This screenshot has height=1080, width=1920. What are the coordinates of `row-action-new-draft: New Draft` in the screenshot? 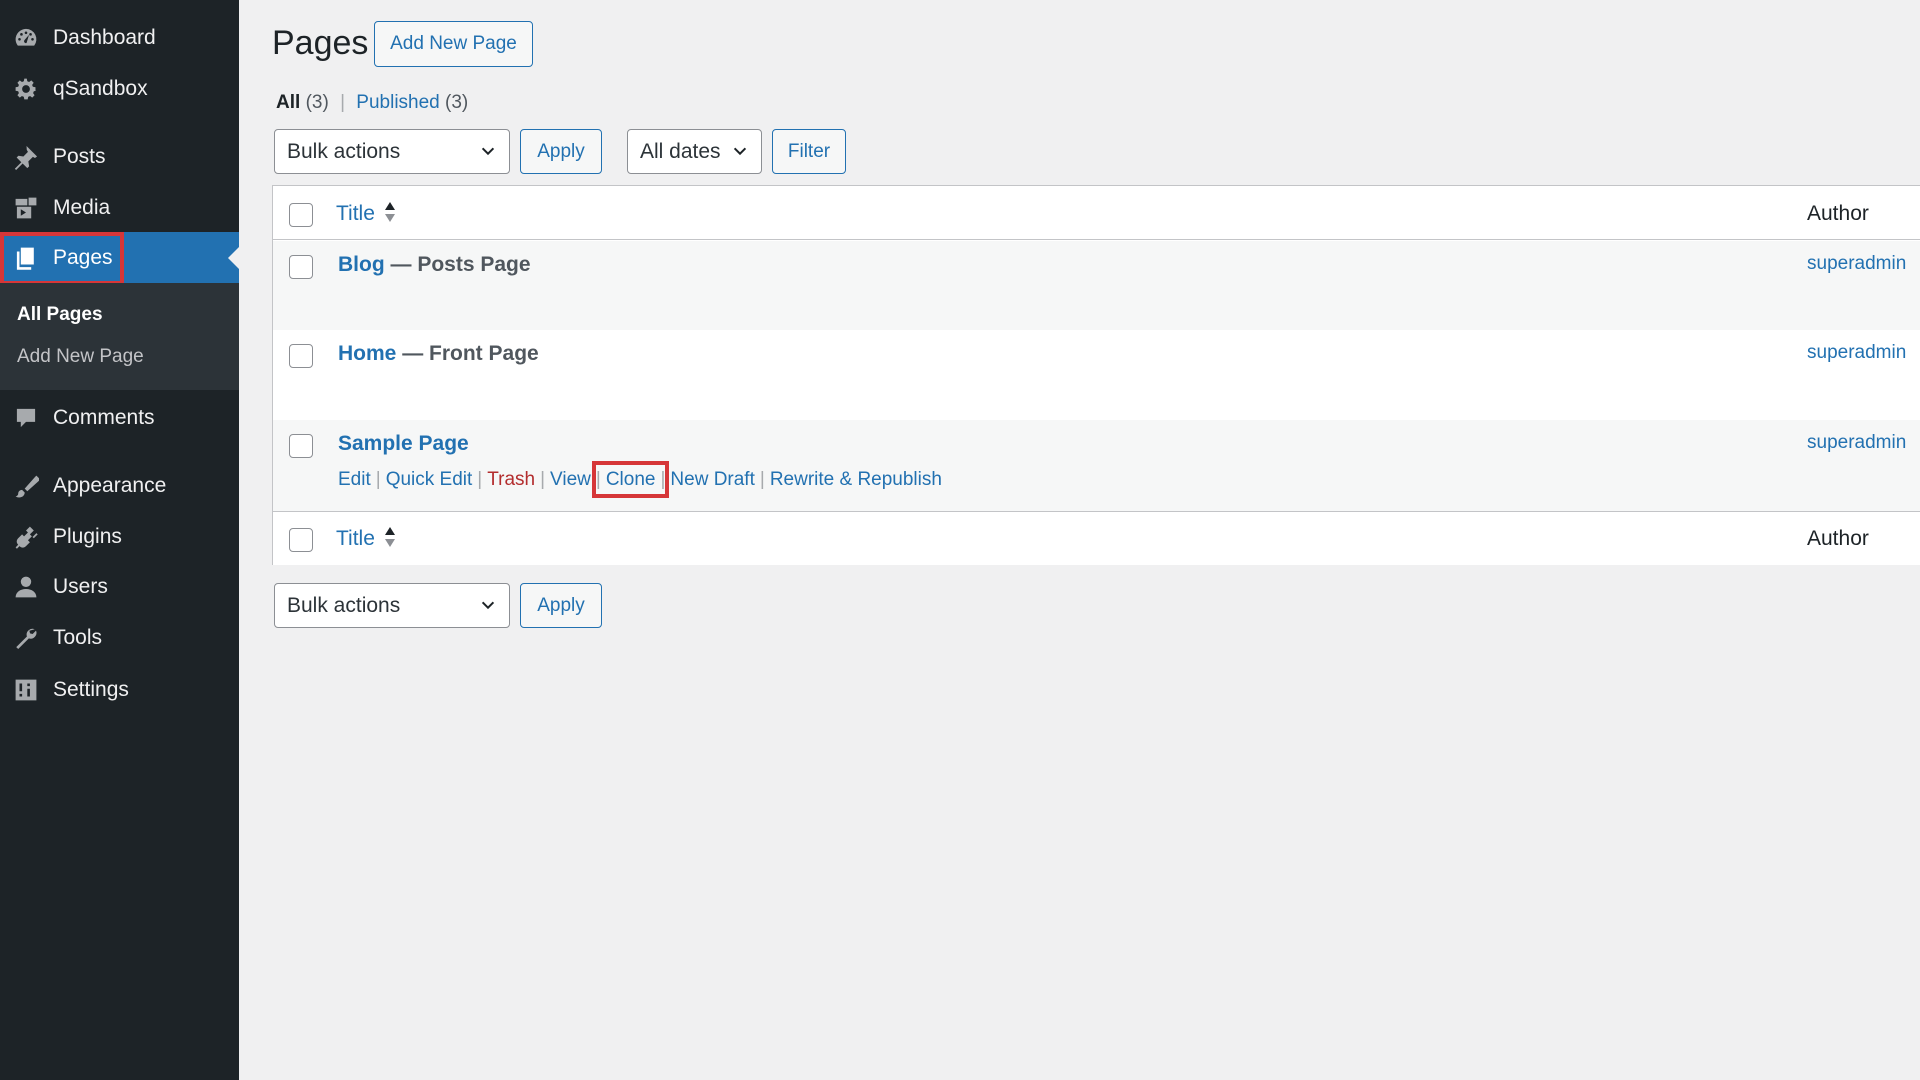 It's located at (712, 479).